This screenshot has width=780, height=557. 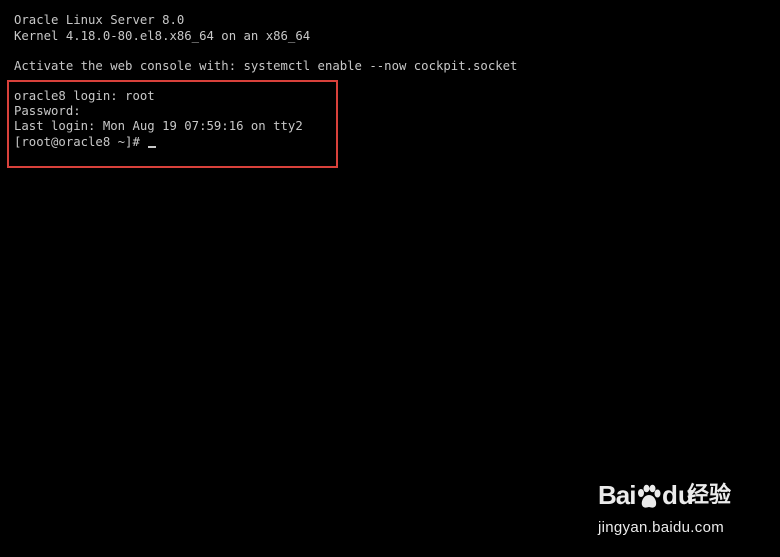 What do you see at coordinates (661, 527) in the screenshot?
I see `watermark-url: jingyan.baidu.com` at bounding box center [661, 527].